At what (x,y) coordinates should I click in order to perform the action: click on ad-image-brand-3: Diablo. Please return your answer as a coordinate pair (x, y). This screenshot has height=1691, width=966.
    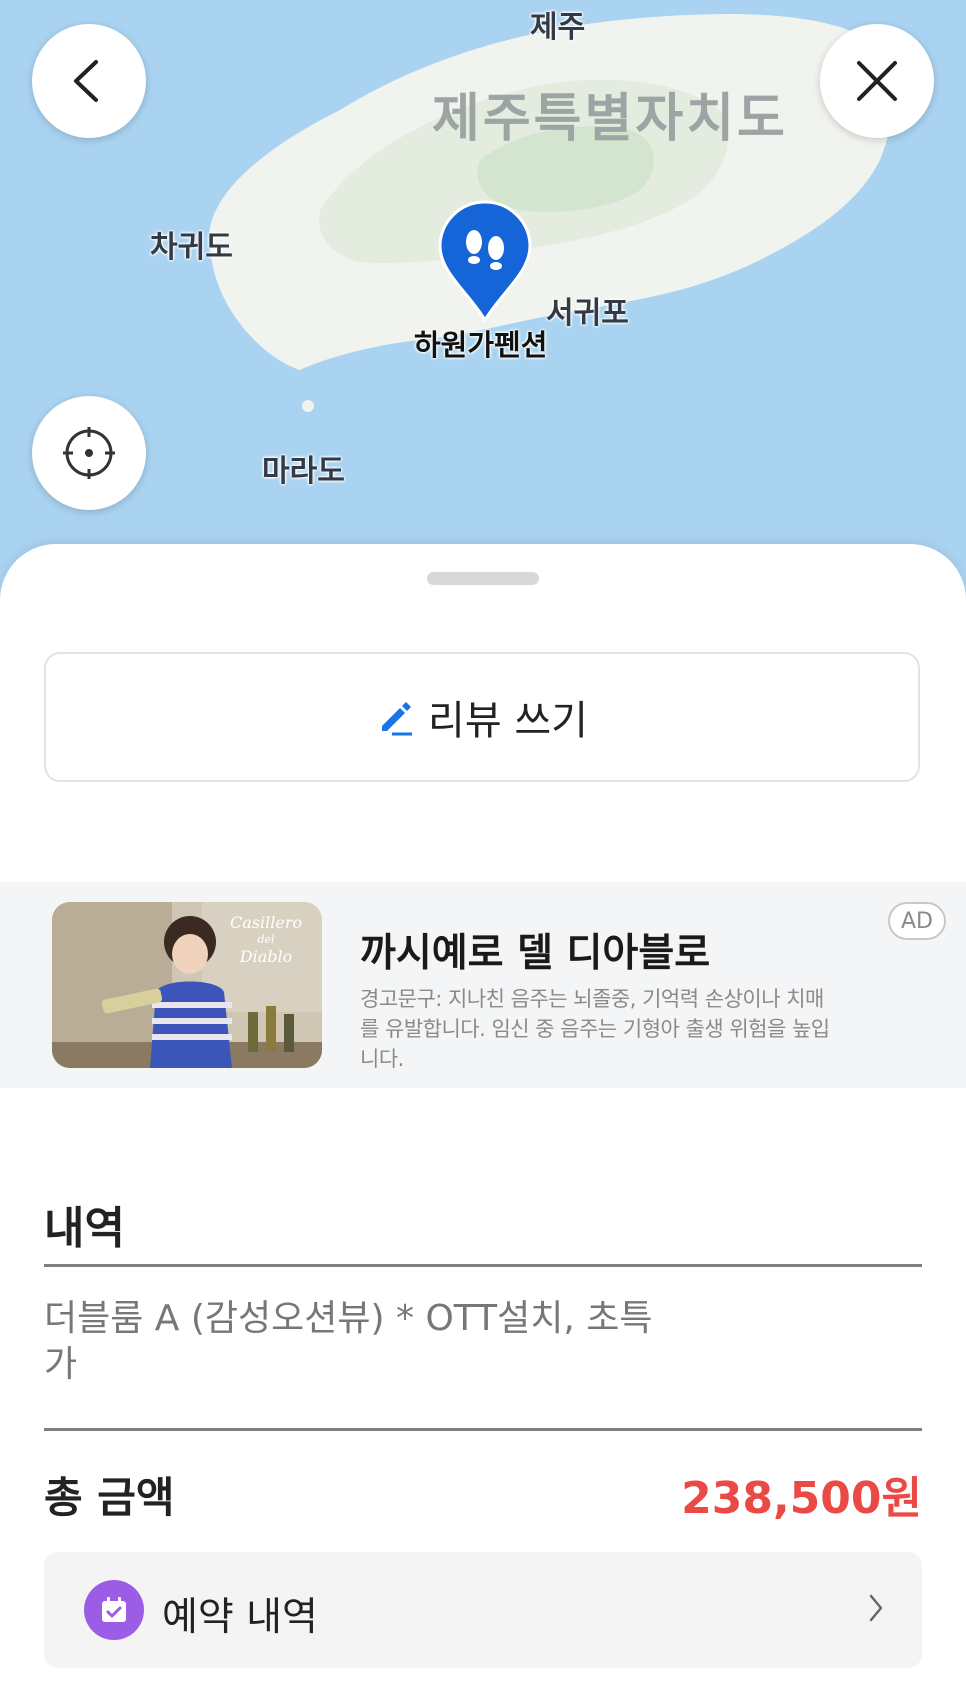
    Looking at the image, I should click on (266, 956).